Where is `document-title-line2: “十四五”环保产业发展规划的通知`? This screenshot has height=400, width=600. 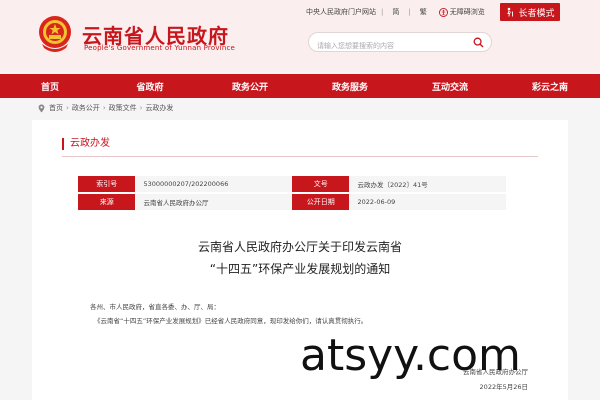 document-title-line2: “十四五”环保产业发展规划的通知 is located at coordinates (300, 269).